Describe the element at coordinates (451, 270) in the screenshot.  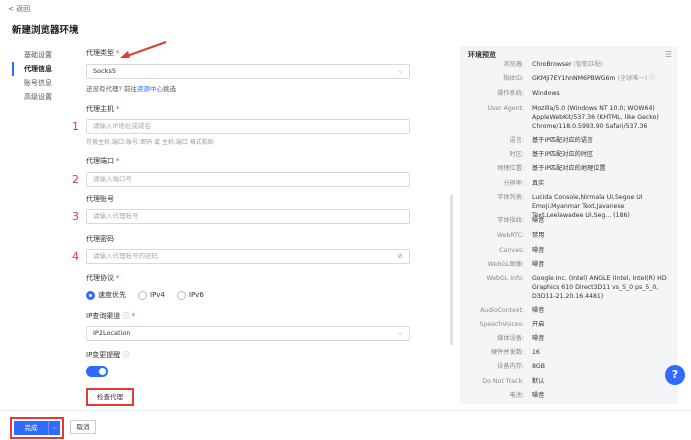
I see `form-scrollbar` at that location.